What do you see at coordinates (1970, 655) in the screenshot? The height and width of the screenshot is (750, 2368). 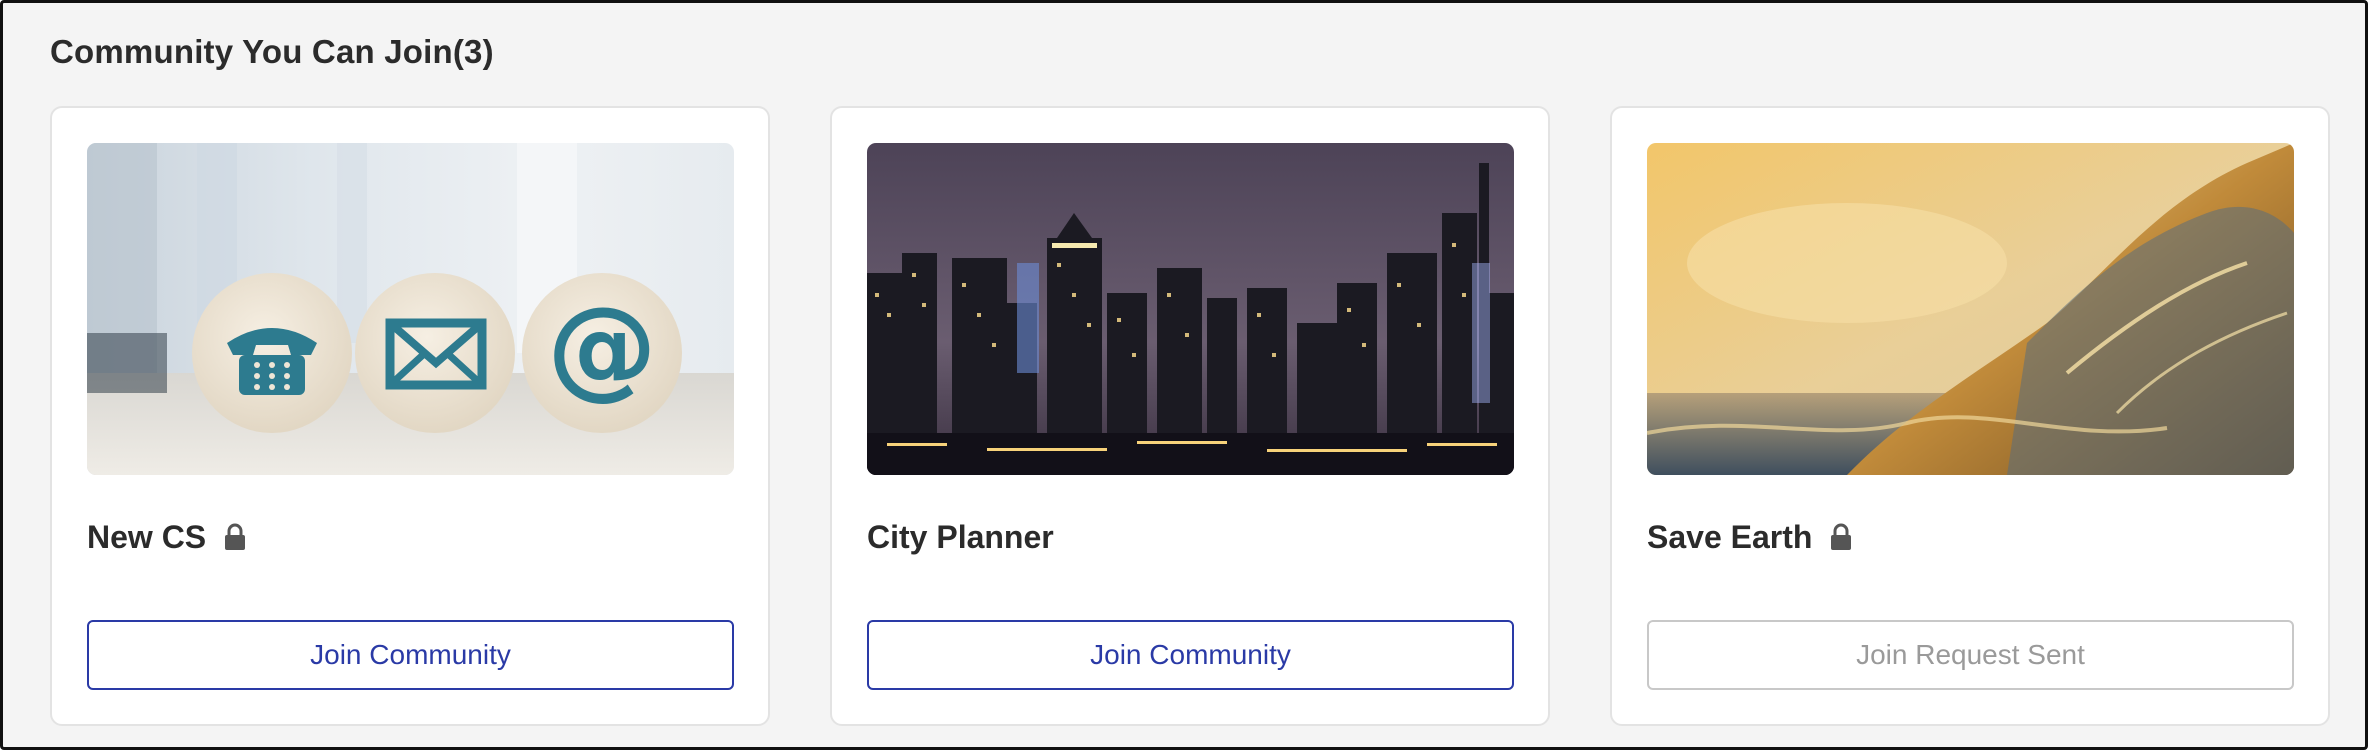 I see `join-request-sent-button: Join Request Sent` at bounding box center [1970, 655].